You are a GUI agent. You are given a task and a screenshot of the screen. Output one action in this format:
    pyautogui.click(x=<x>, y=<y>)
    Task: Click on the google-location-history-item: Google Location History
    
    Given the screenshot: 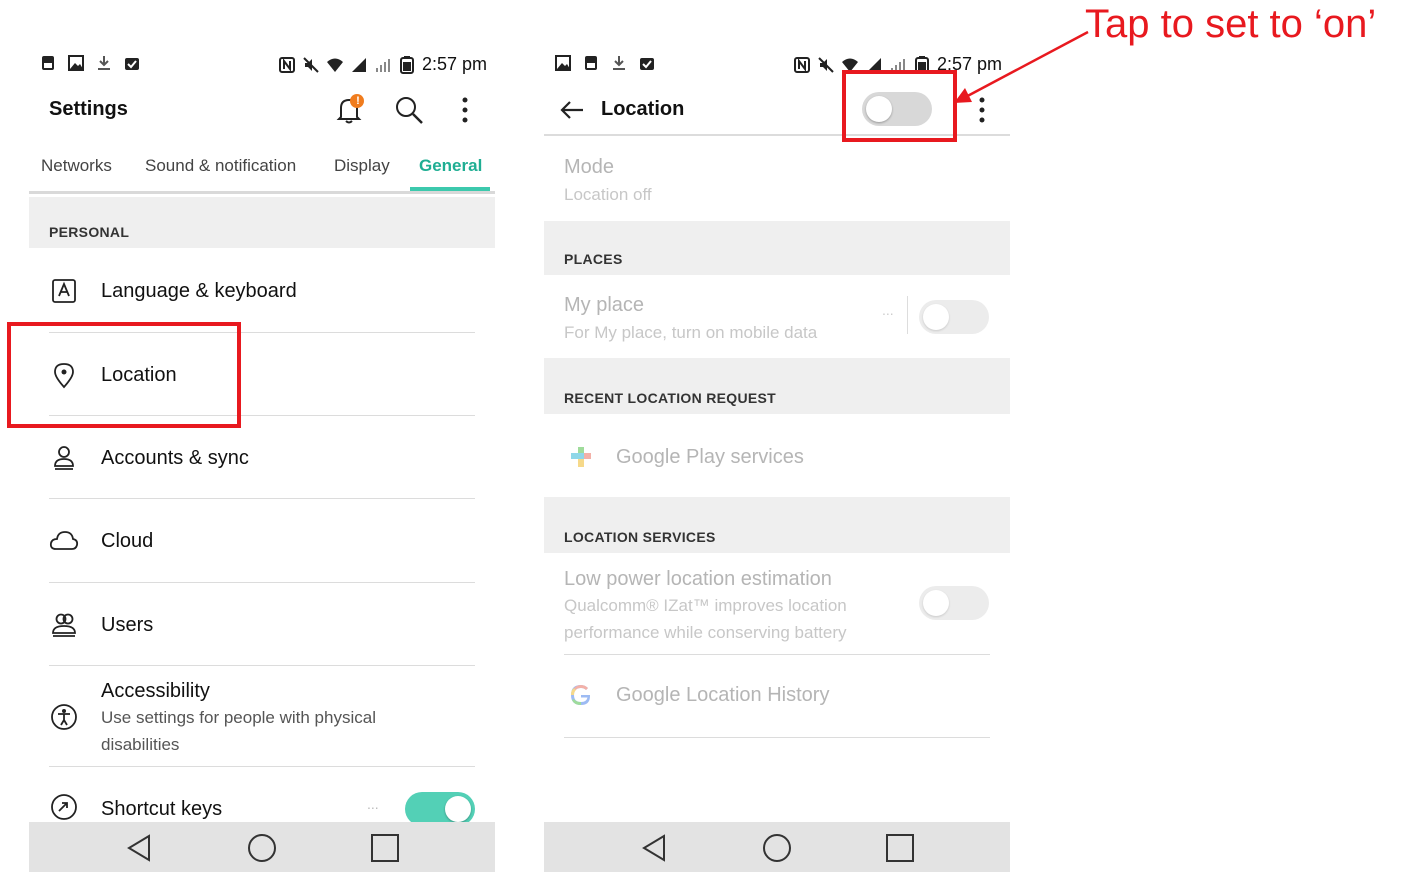 What is the action you would take?
    pyautogui.click(x=777, y=695)
    